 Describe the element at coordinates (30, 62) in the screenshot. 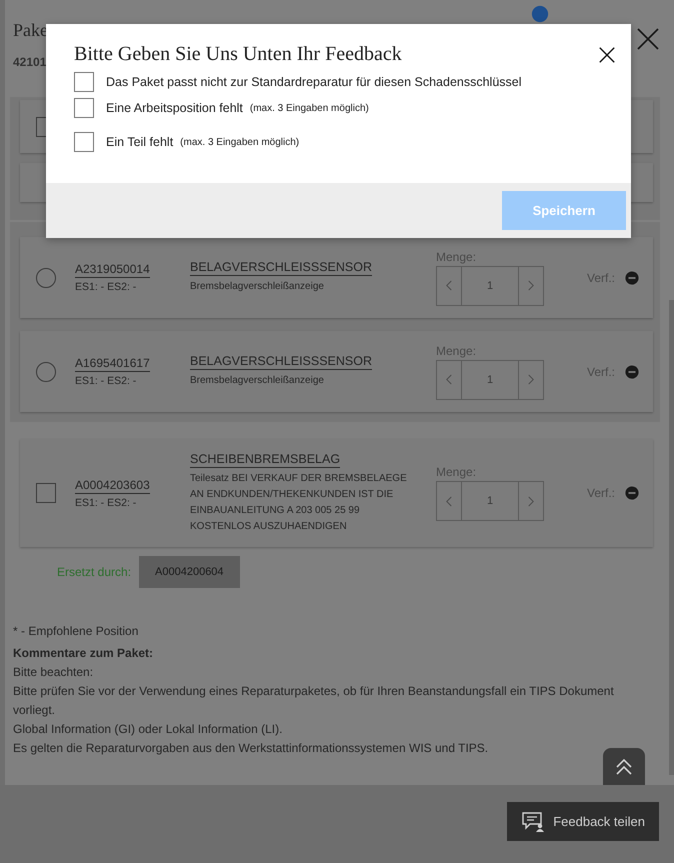

I see `page-subtitle: 42101` at that location.